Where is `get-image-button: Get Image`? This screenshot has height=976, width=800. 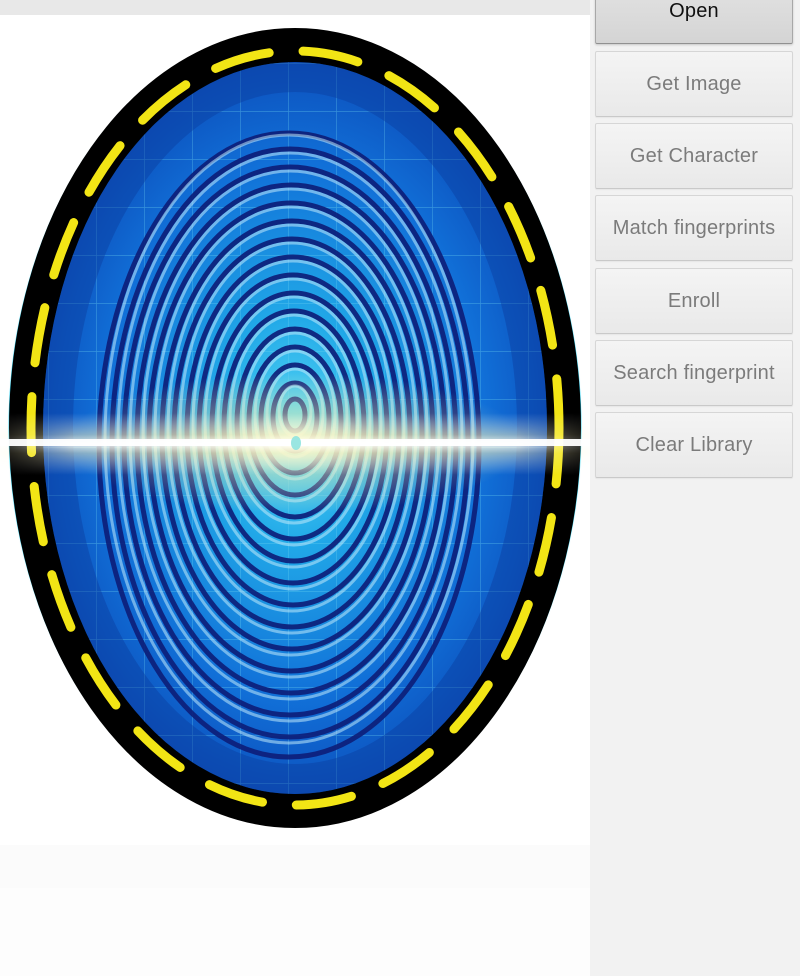 get-image-button: Get Image is located at coordinates (694, 84).